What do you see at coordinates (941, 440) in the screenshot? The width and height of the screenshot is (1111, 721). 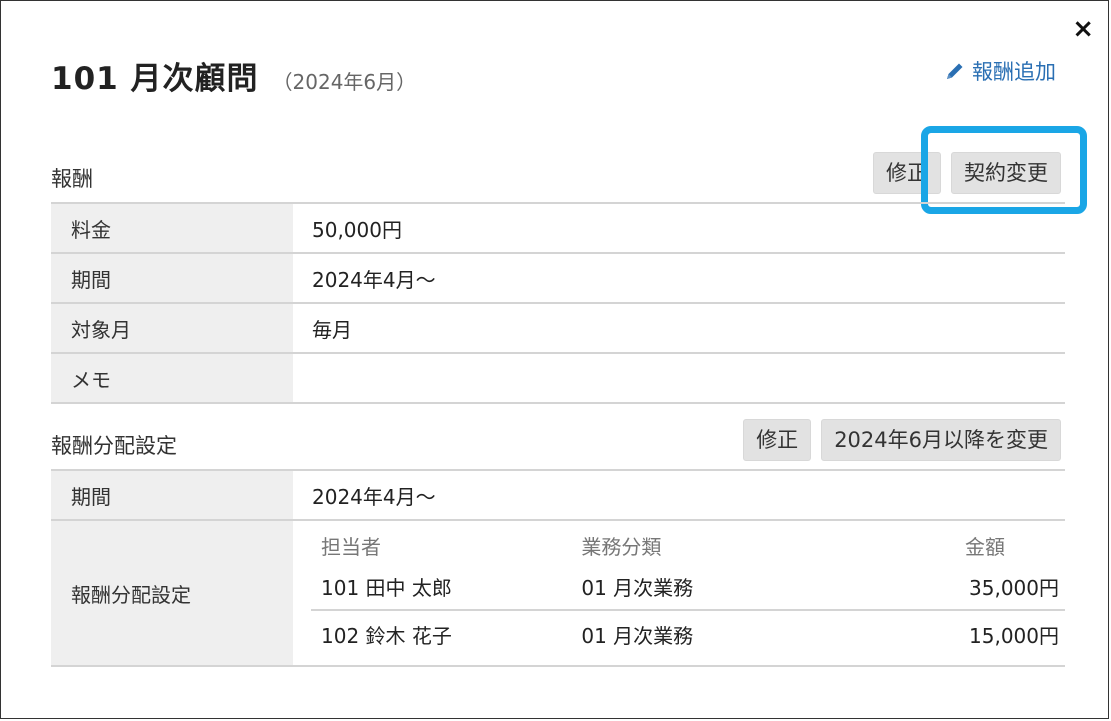 I see `change-after-button: 2024年6月以降を変更` at bounding box center [941, 440].